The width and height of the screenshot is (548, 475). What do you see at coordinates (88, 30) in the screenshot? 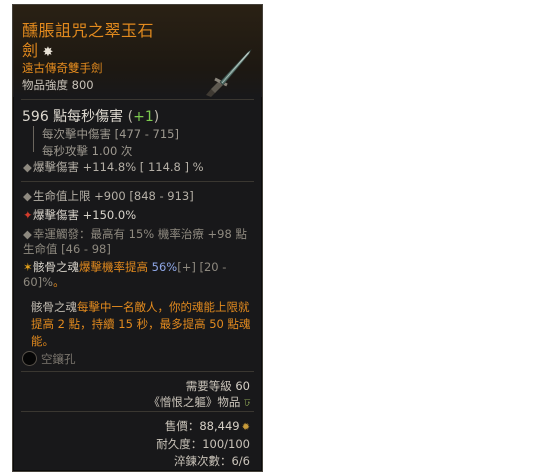
I see `item-name-line1: 醺脹詛咒之翠玉石` at bounding box center [88, 30].